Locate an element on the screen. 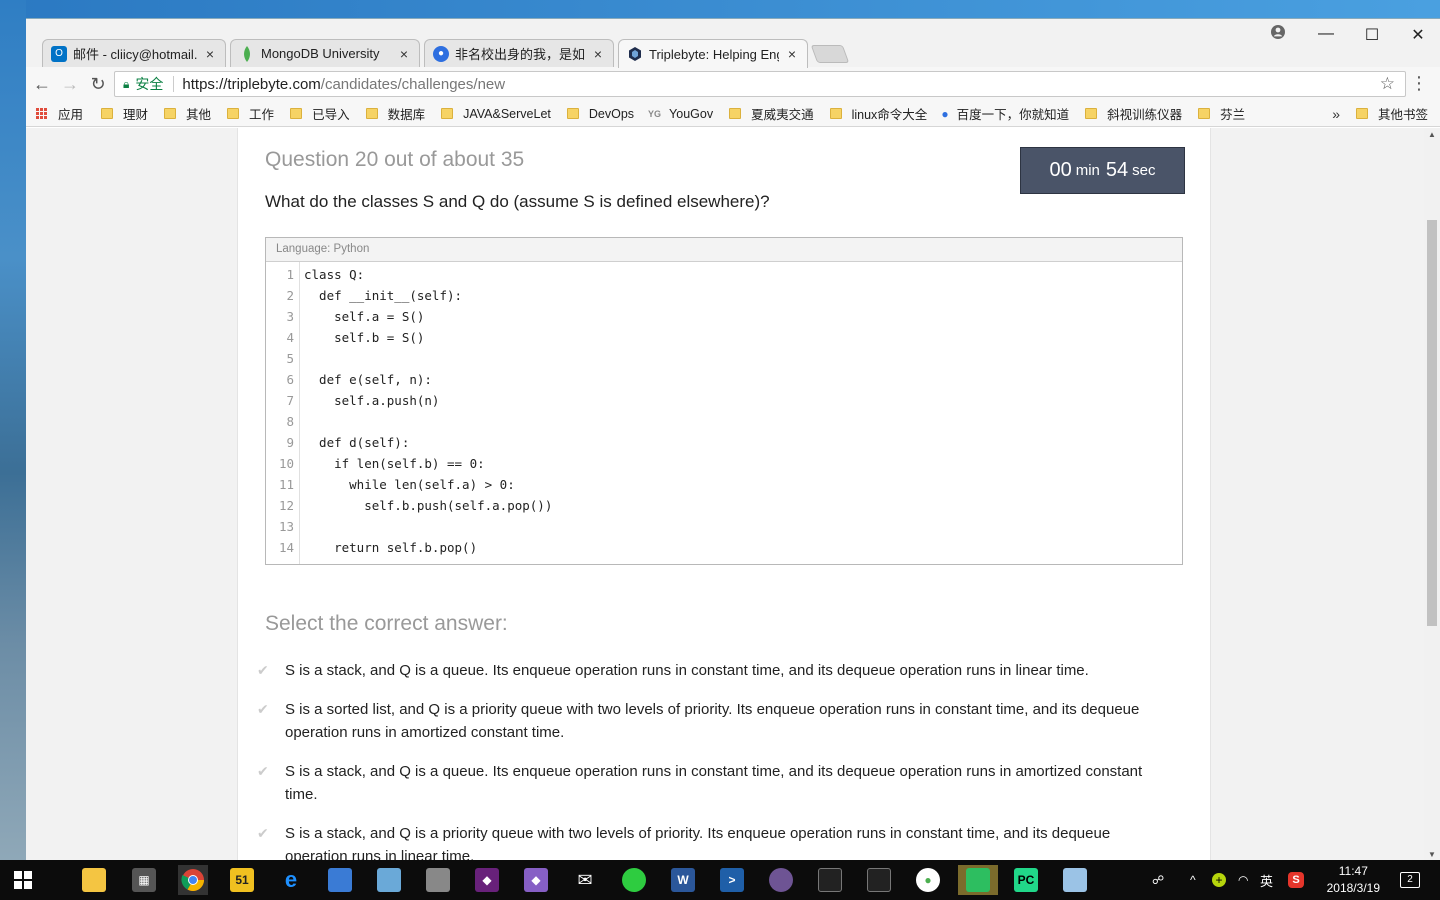 The image size is (1440, 900). people-icon: ☍ is located at coordinates (1158, 880).